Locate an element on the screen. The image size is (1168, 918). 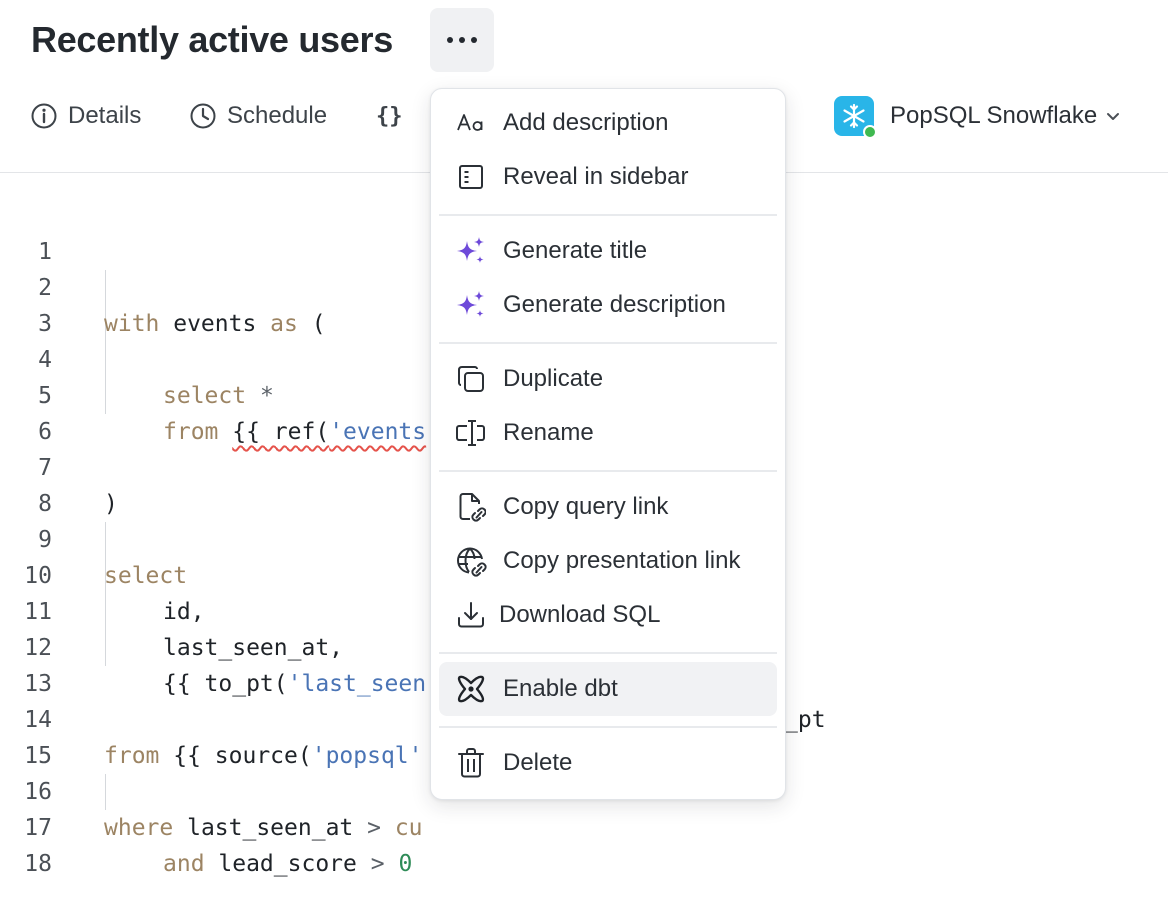
menu-item-label: Copy query link is located at coordinates (586, 506).